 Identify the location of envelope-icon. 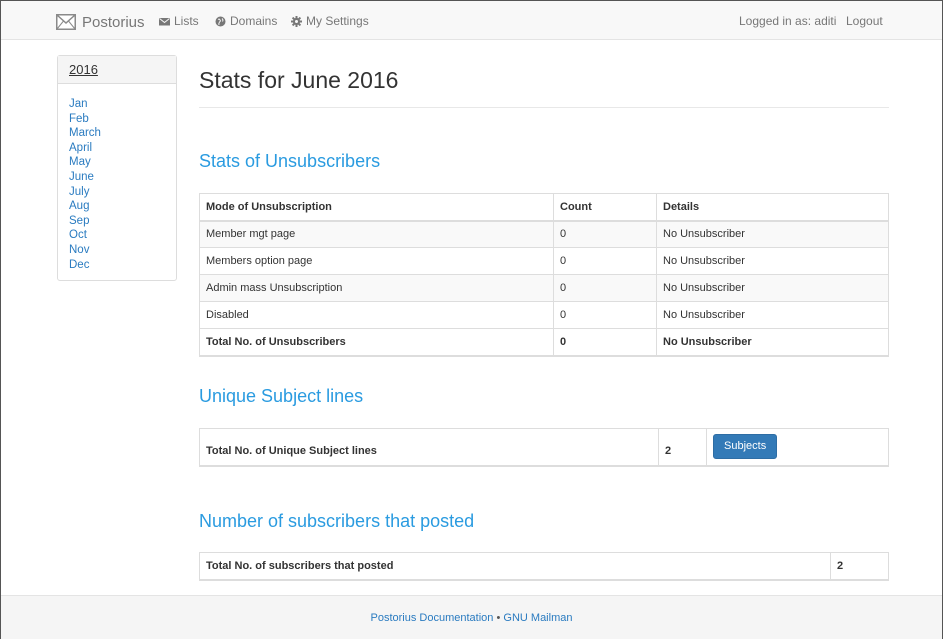
(66, 22).